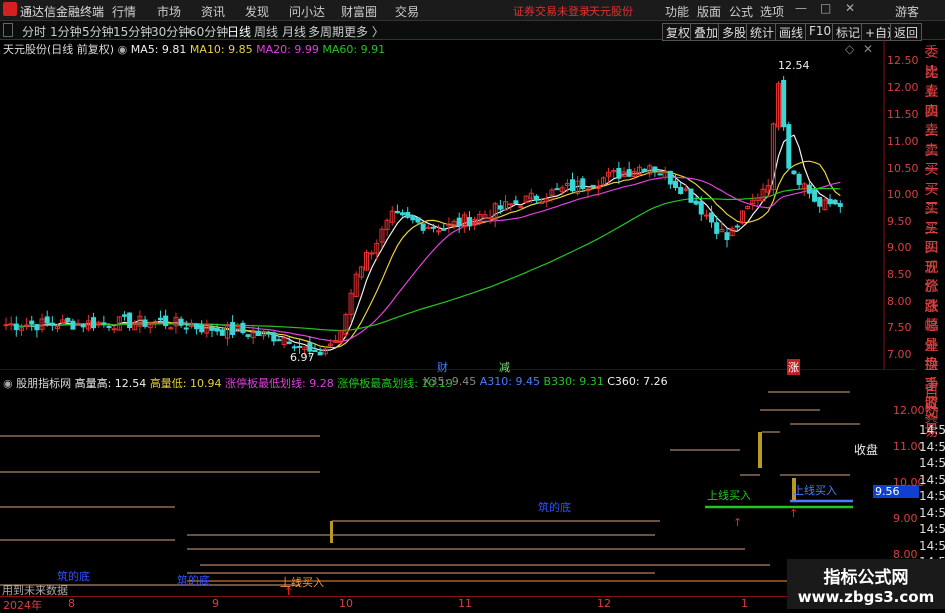 The image size is (945, 613). Describe the element at coordinates (132, 31) in the screenshot. I see `tab-15min: 15分钟` at that location.